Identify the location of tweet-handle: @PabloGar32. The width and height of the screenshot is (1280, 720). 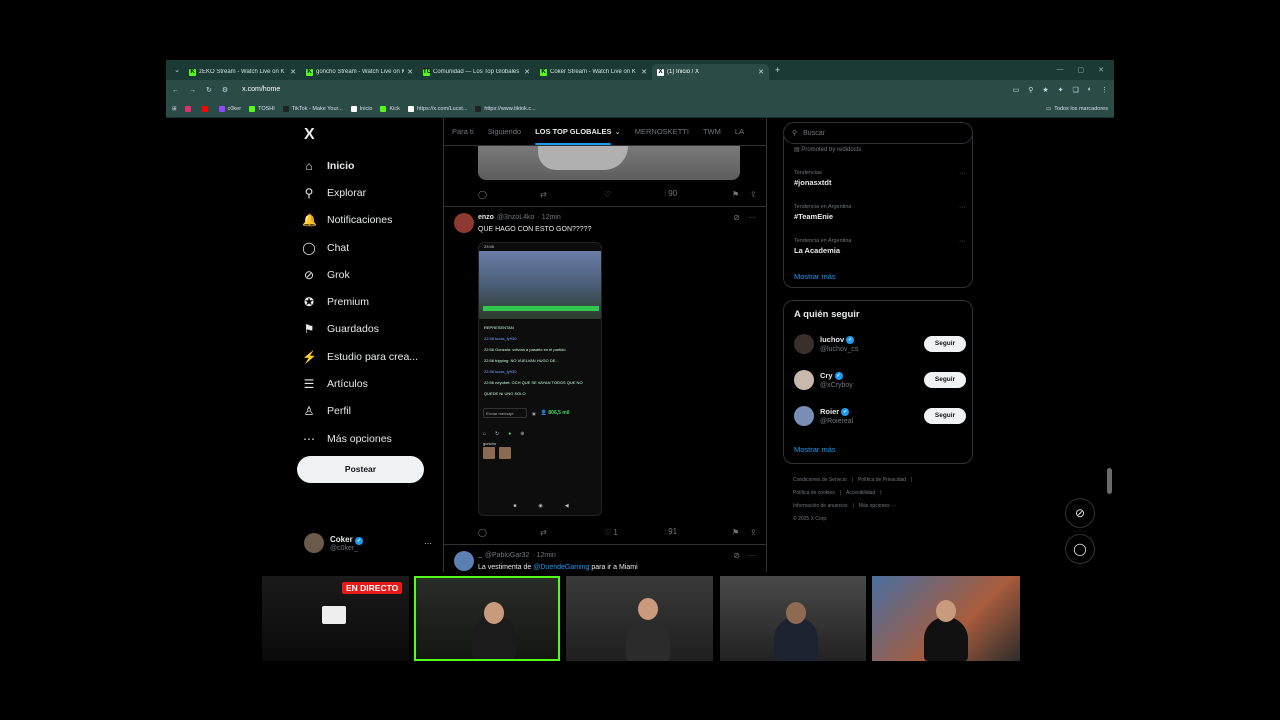
(507, 555).